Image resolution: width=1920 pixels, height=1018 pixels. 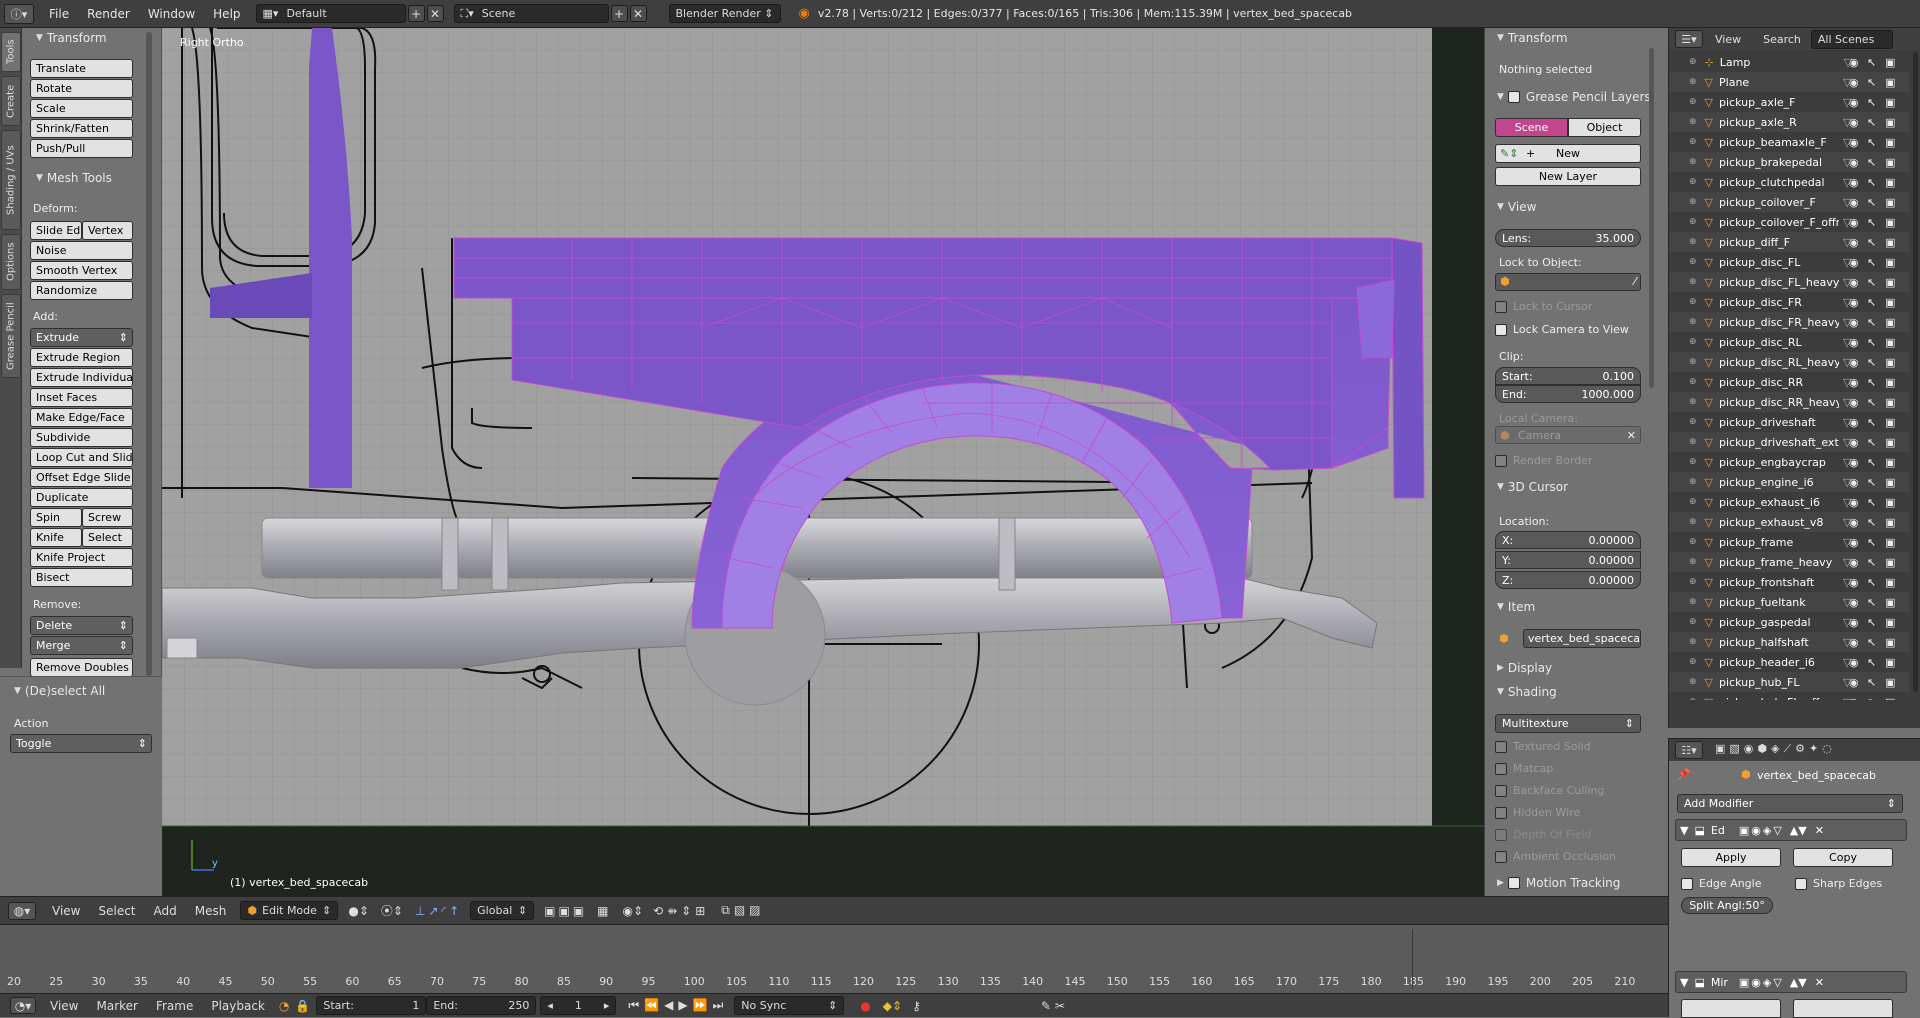 I want to click on outliner-item: ⊕ ⊹ Lamp ▽ ◉ ↖ ▣, so click(x=1789, y=62).